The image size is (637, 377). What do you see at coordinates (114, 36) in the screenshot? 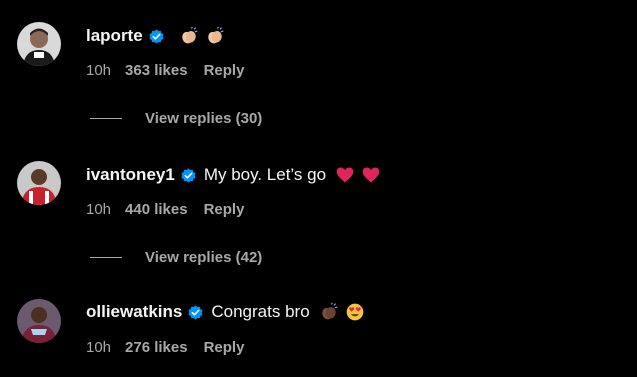
I see `username: laporte` at bounding box center [114, 36].